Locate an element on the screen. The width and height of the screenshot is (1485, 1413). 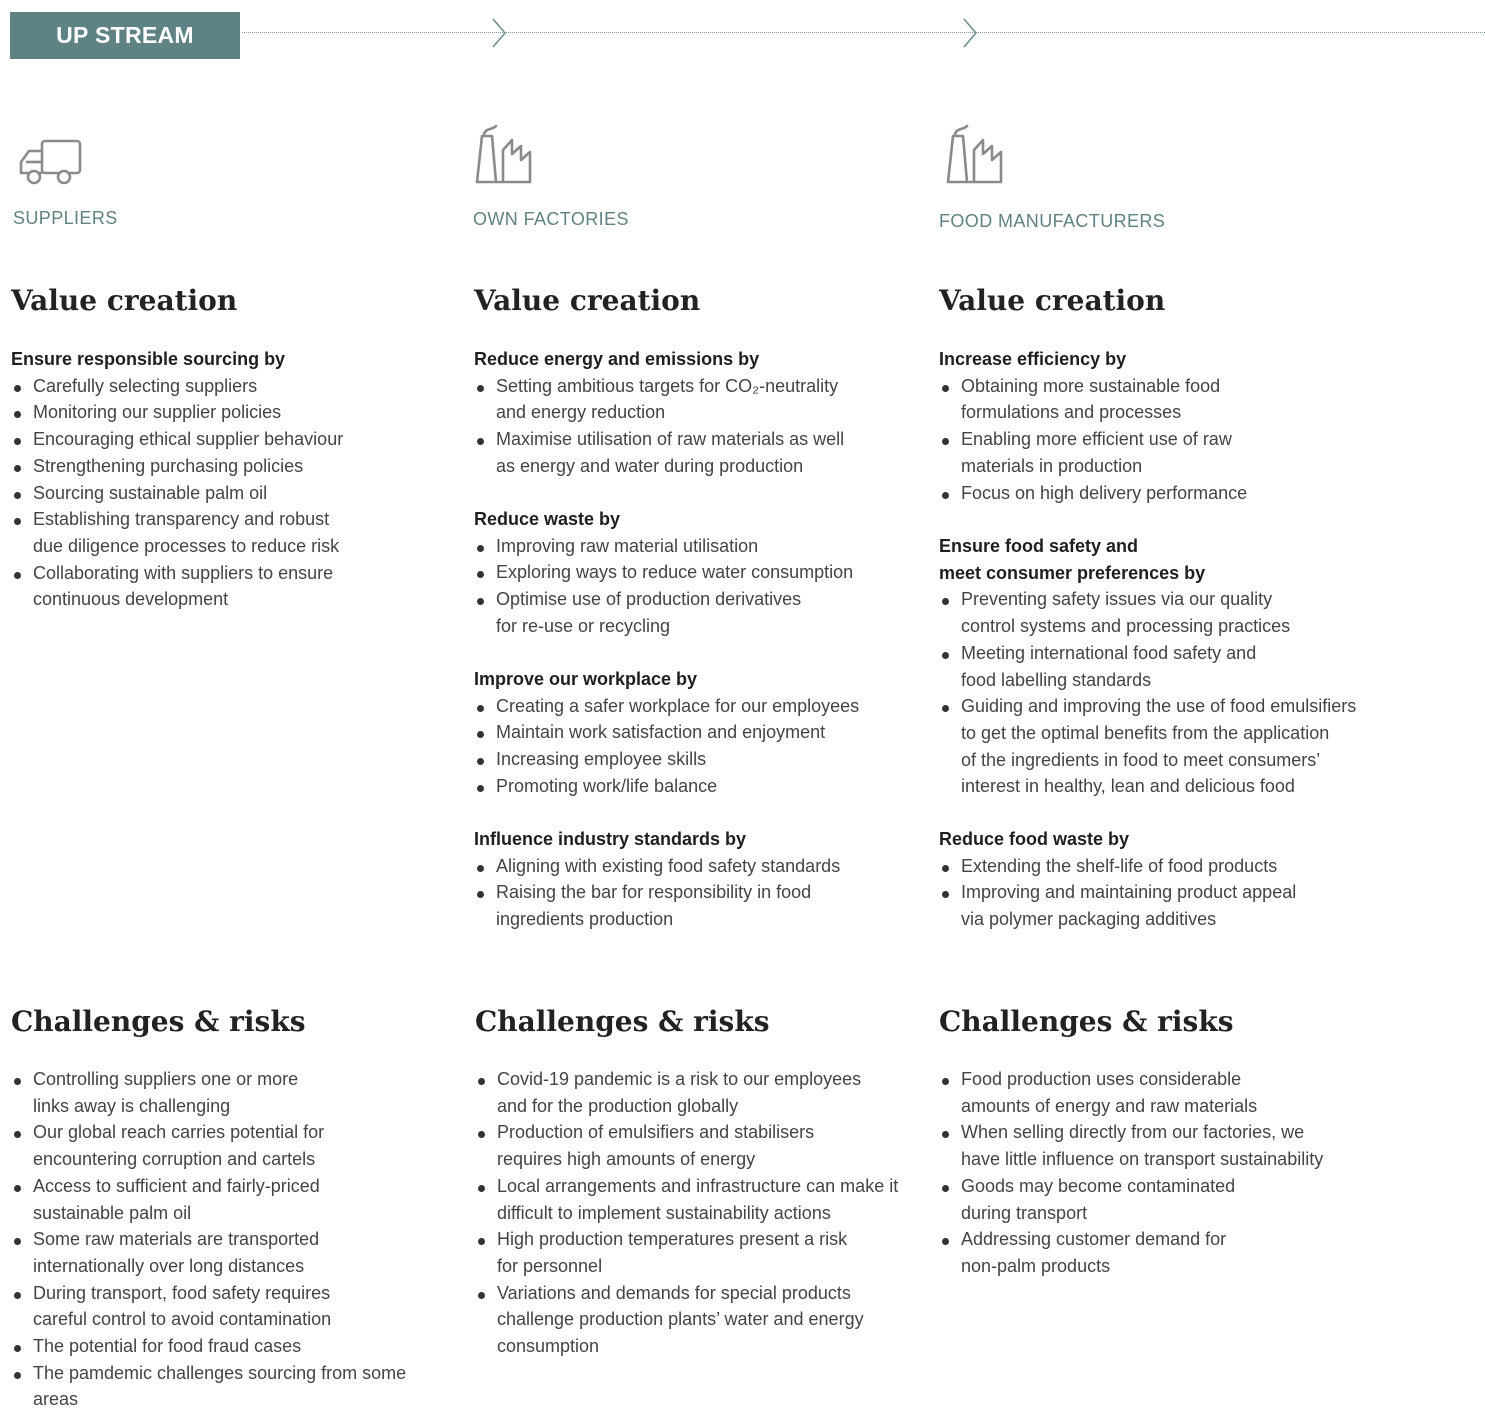
flow-dotted-line is located at coordinates (863, 32).